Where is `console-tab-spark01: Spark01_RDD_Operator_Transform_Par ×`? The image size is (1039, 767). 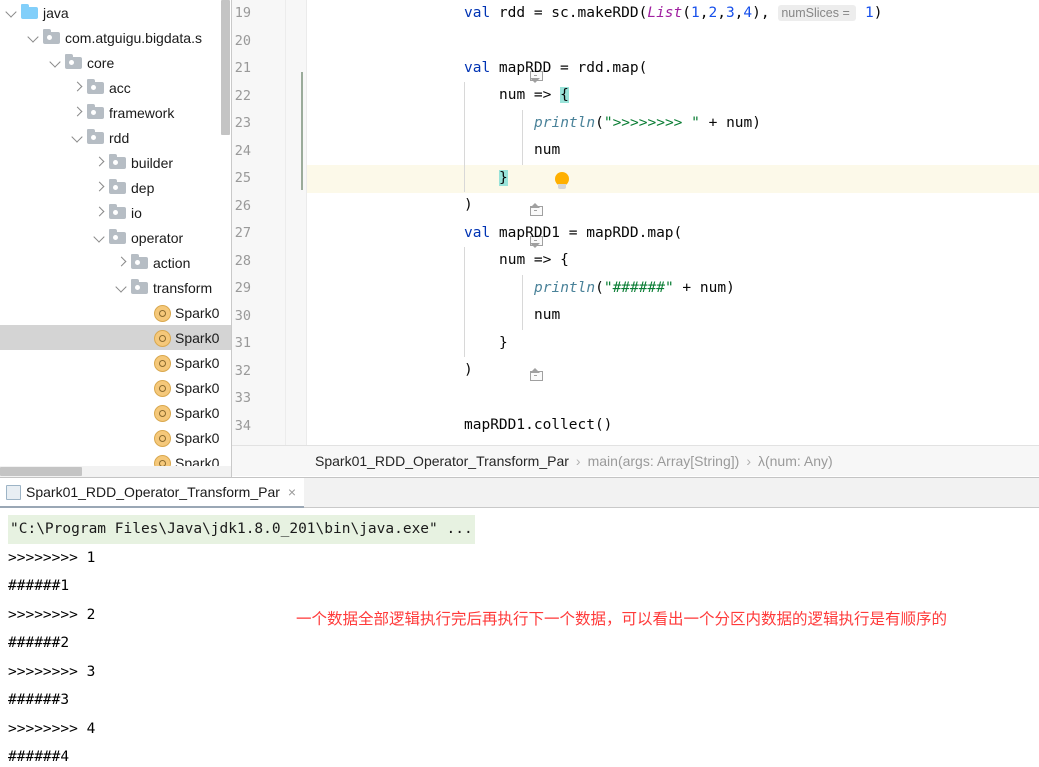 console-tab-spark01: Spark01_RDD_Operator_Transform_Par × is located at coordinates (152, 493).